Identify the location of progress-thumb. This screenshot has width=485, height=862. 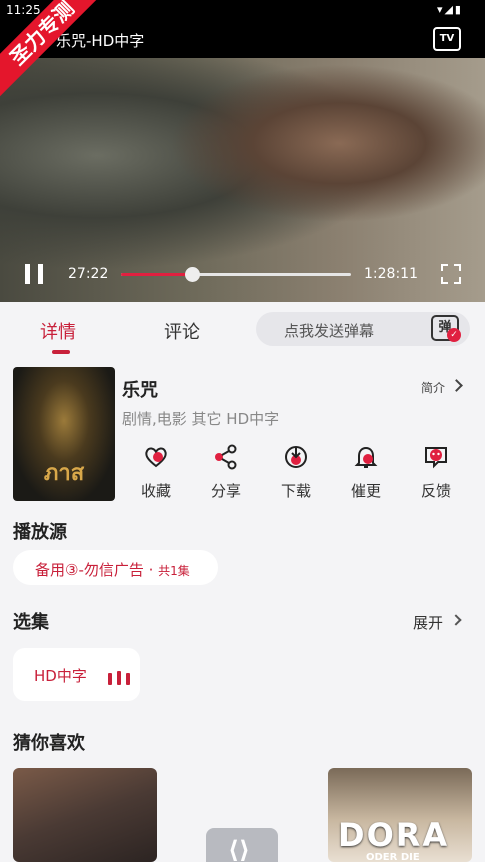
(193, 274).